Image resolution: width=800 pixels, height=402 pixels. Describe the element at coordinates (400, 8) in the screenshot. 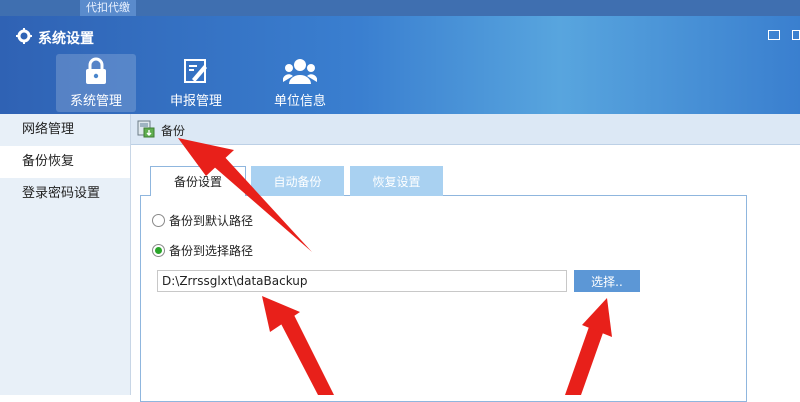

I see `top-strip: 代扣代缴` at that location.